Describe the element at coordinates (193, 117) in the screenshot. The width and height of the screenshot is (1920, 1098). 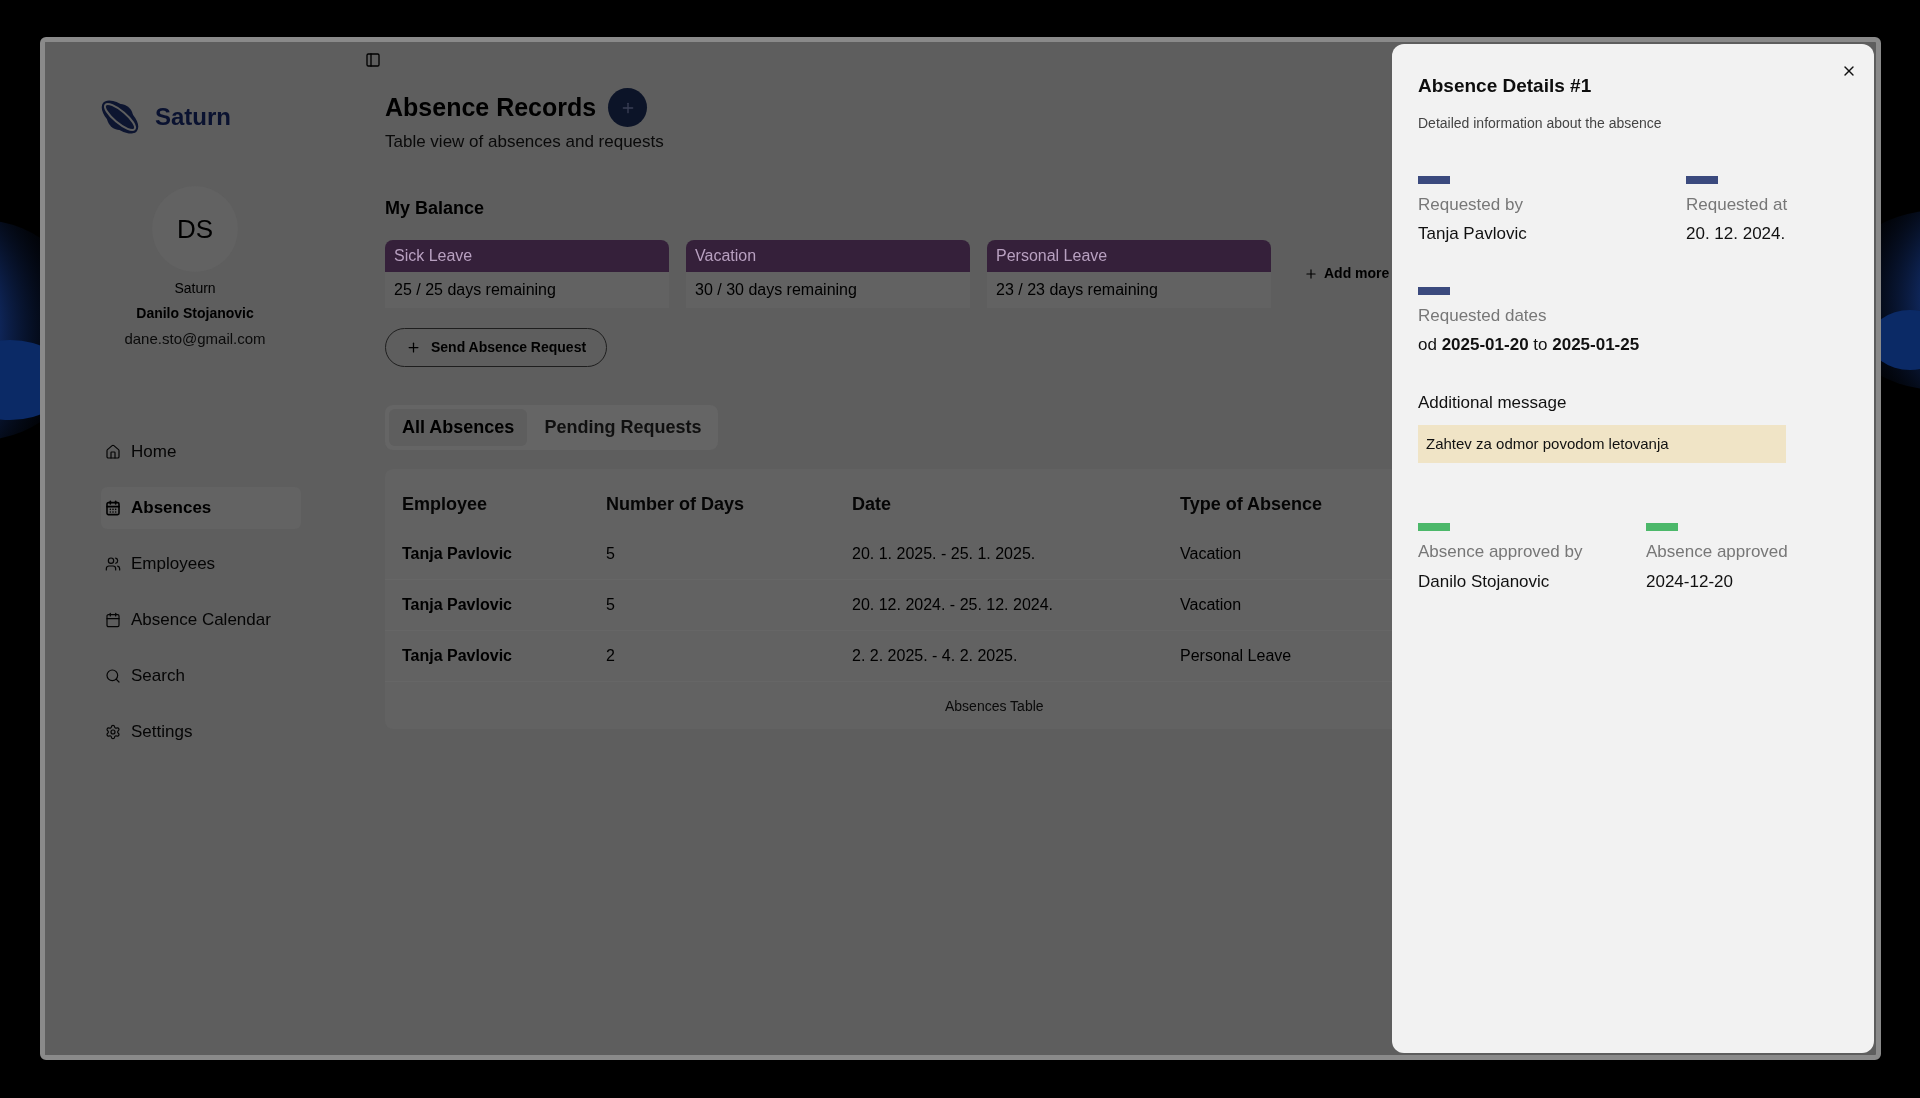
I see `brand-name: Saturn` at that location.